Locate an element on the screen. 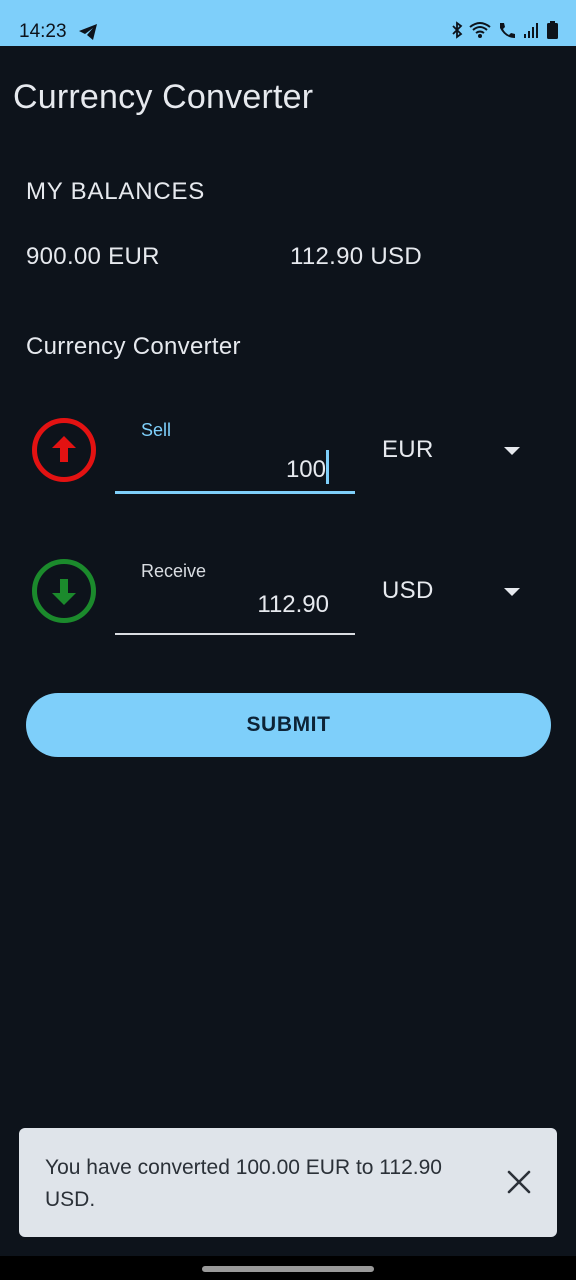 The image size is (576, 1280). battery-icon is located at coordinates (552, 33).